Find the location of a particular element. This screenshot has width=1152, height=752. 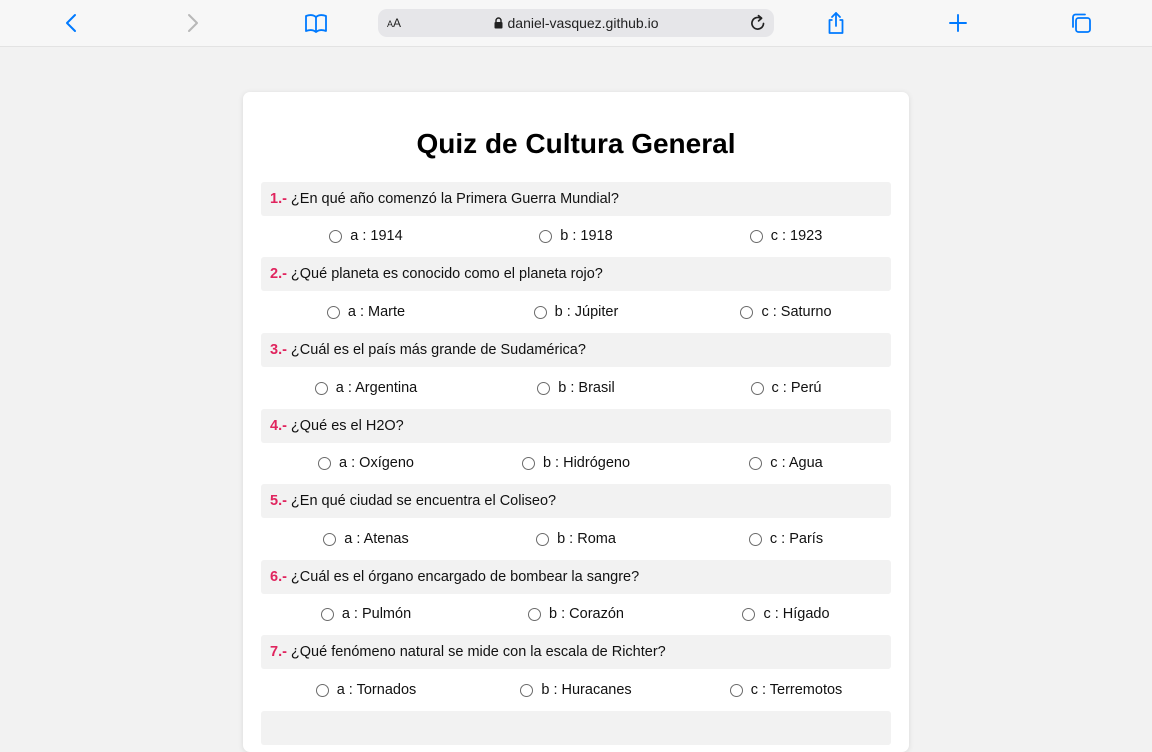

option-b: b : Hidrógeno is located at coordinates (576, 463).